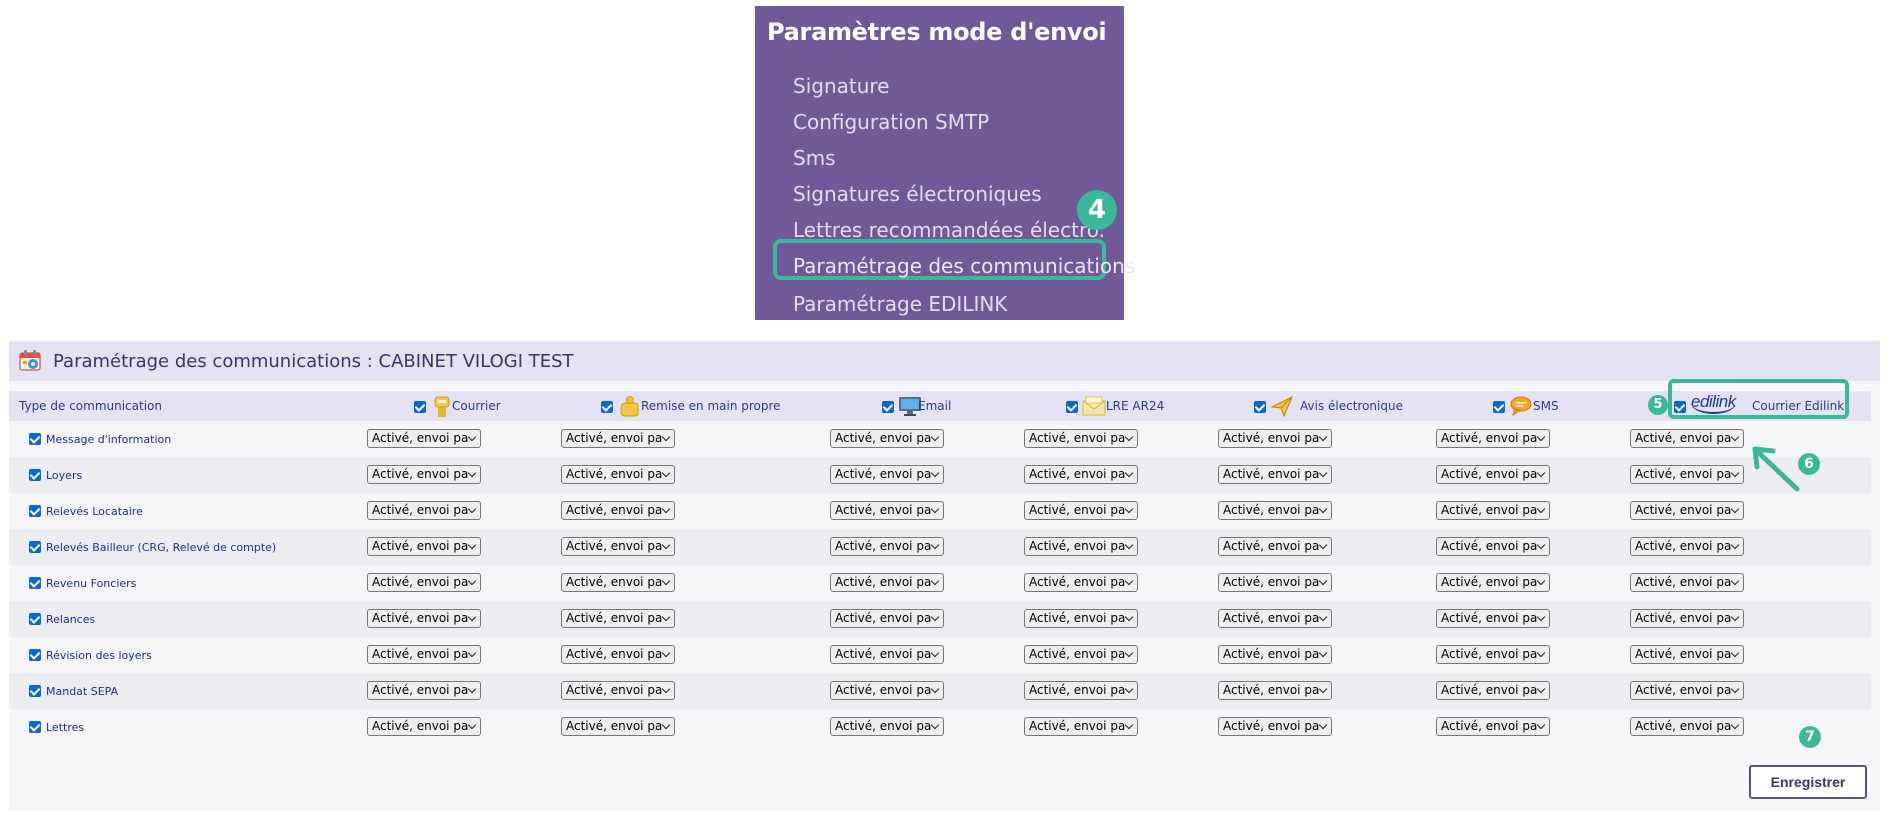 This screenshot has width=1891, height=815. Describe the element at coordinates (420, 407) in the screenshot. I see `column-checkbox-courrier` at that location.